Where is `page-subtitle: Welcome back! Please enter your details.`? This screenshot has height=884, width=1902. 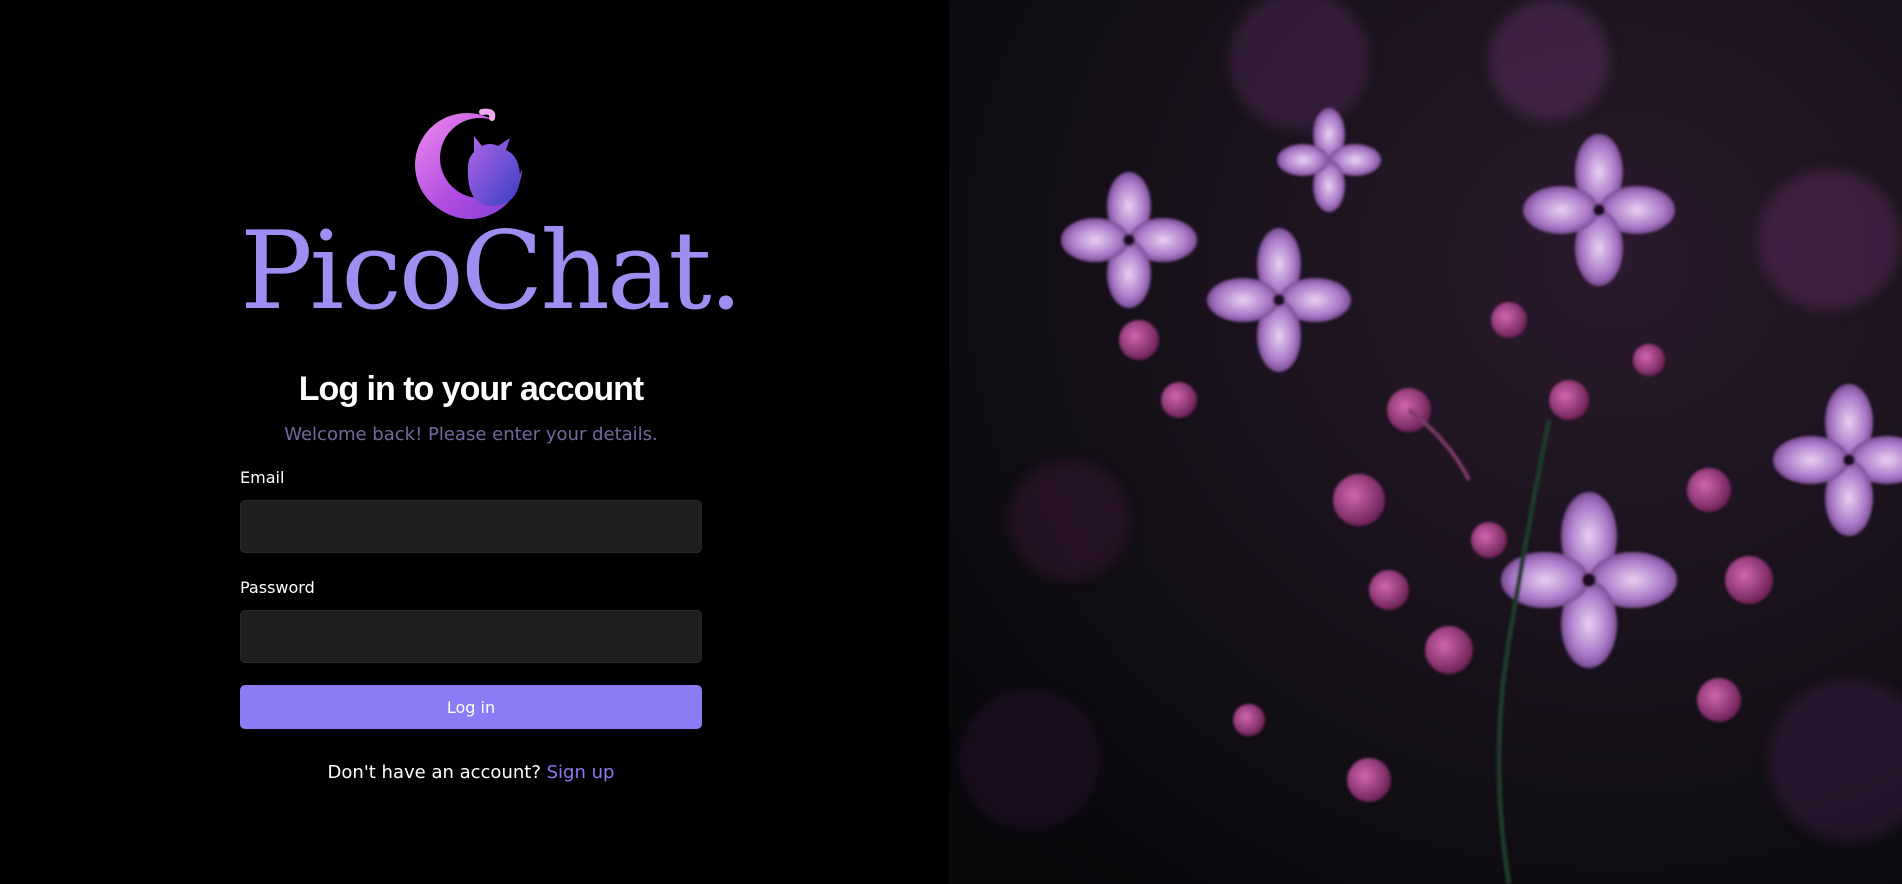
page-subtitle: Welcome back! Please enter your details. is located at coordinates (471, 434).